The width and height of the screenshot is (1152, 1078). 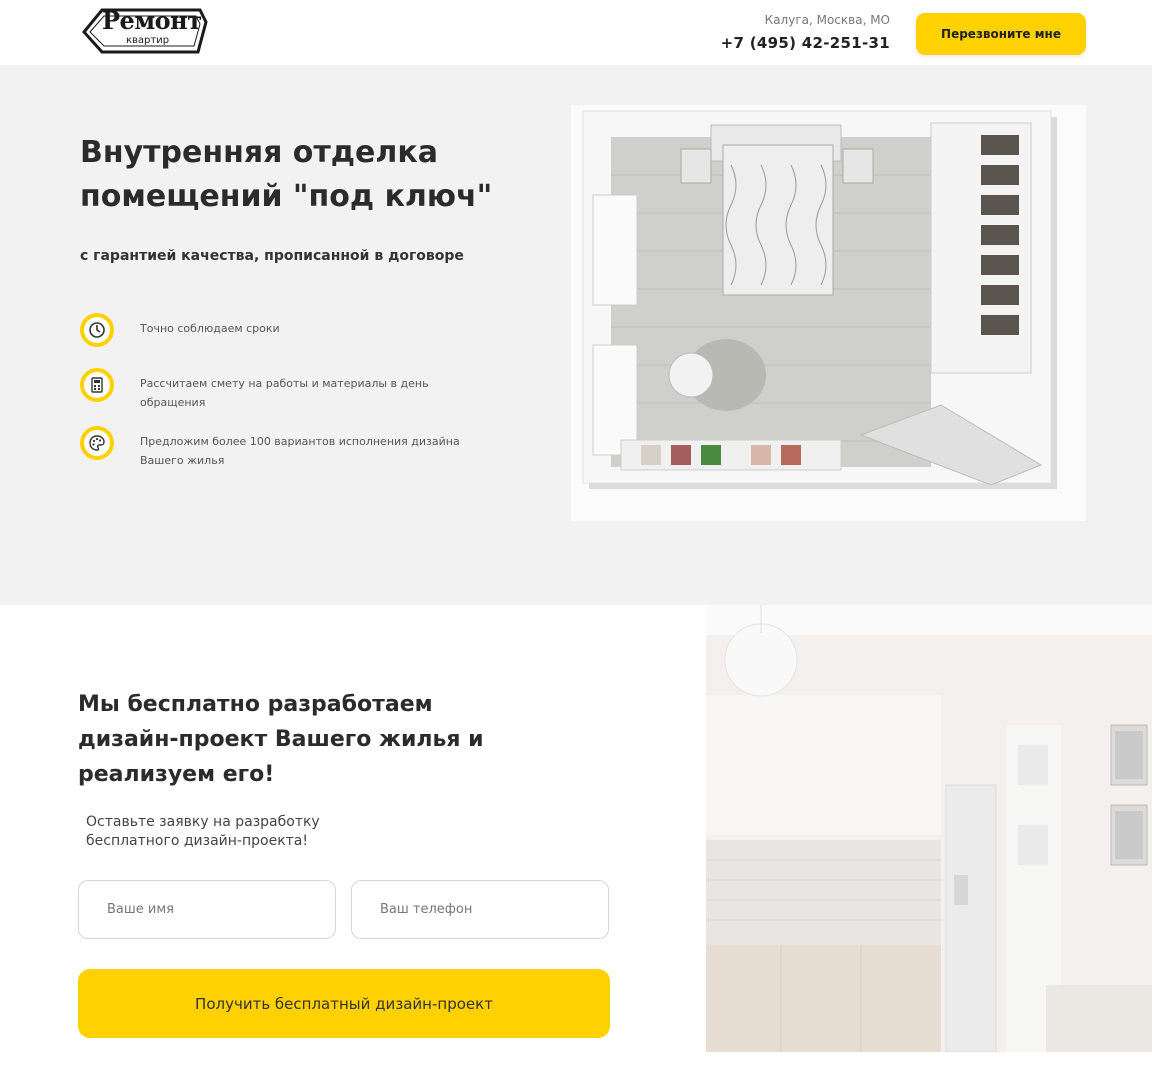 I want to click on feature-text: Точно соблюдаем сроки, so click(x=210, y=328).